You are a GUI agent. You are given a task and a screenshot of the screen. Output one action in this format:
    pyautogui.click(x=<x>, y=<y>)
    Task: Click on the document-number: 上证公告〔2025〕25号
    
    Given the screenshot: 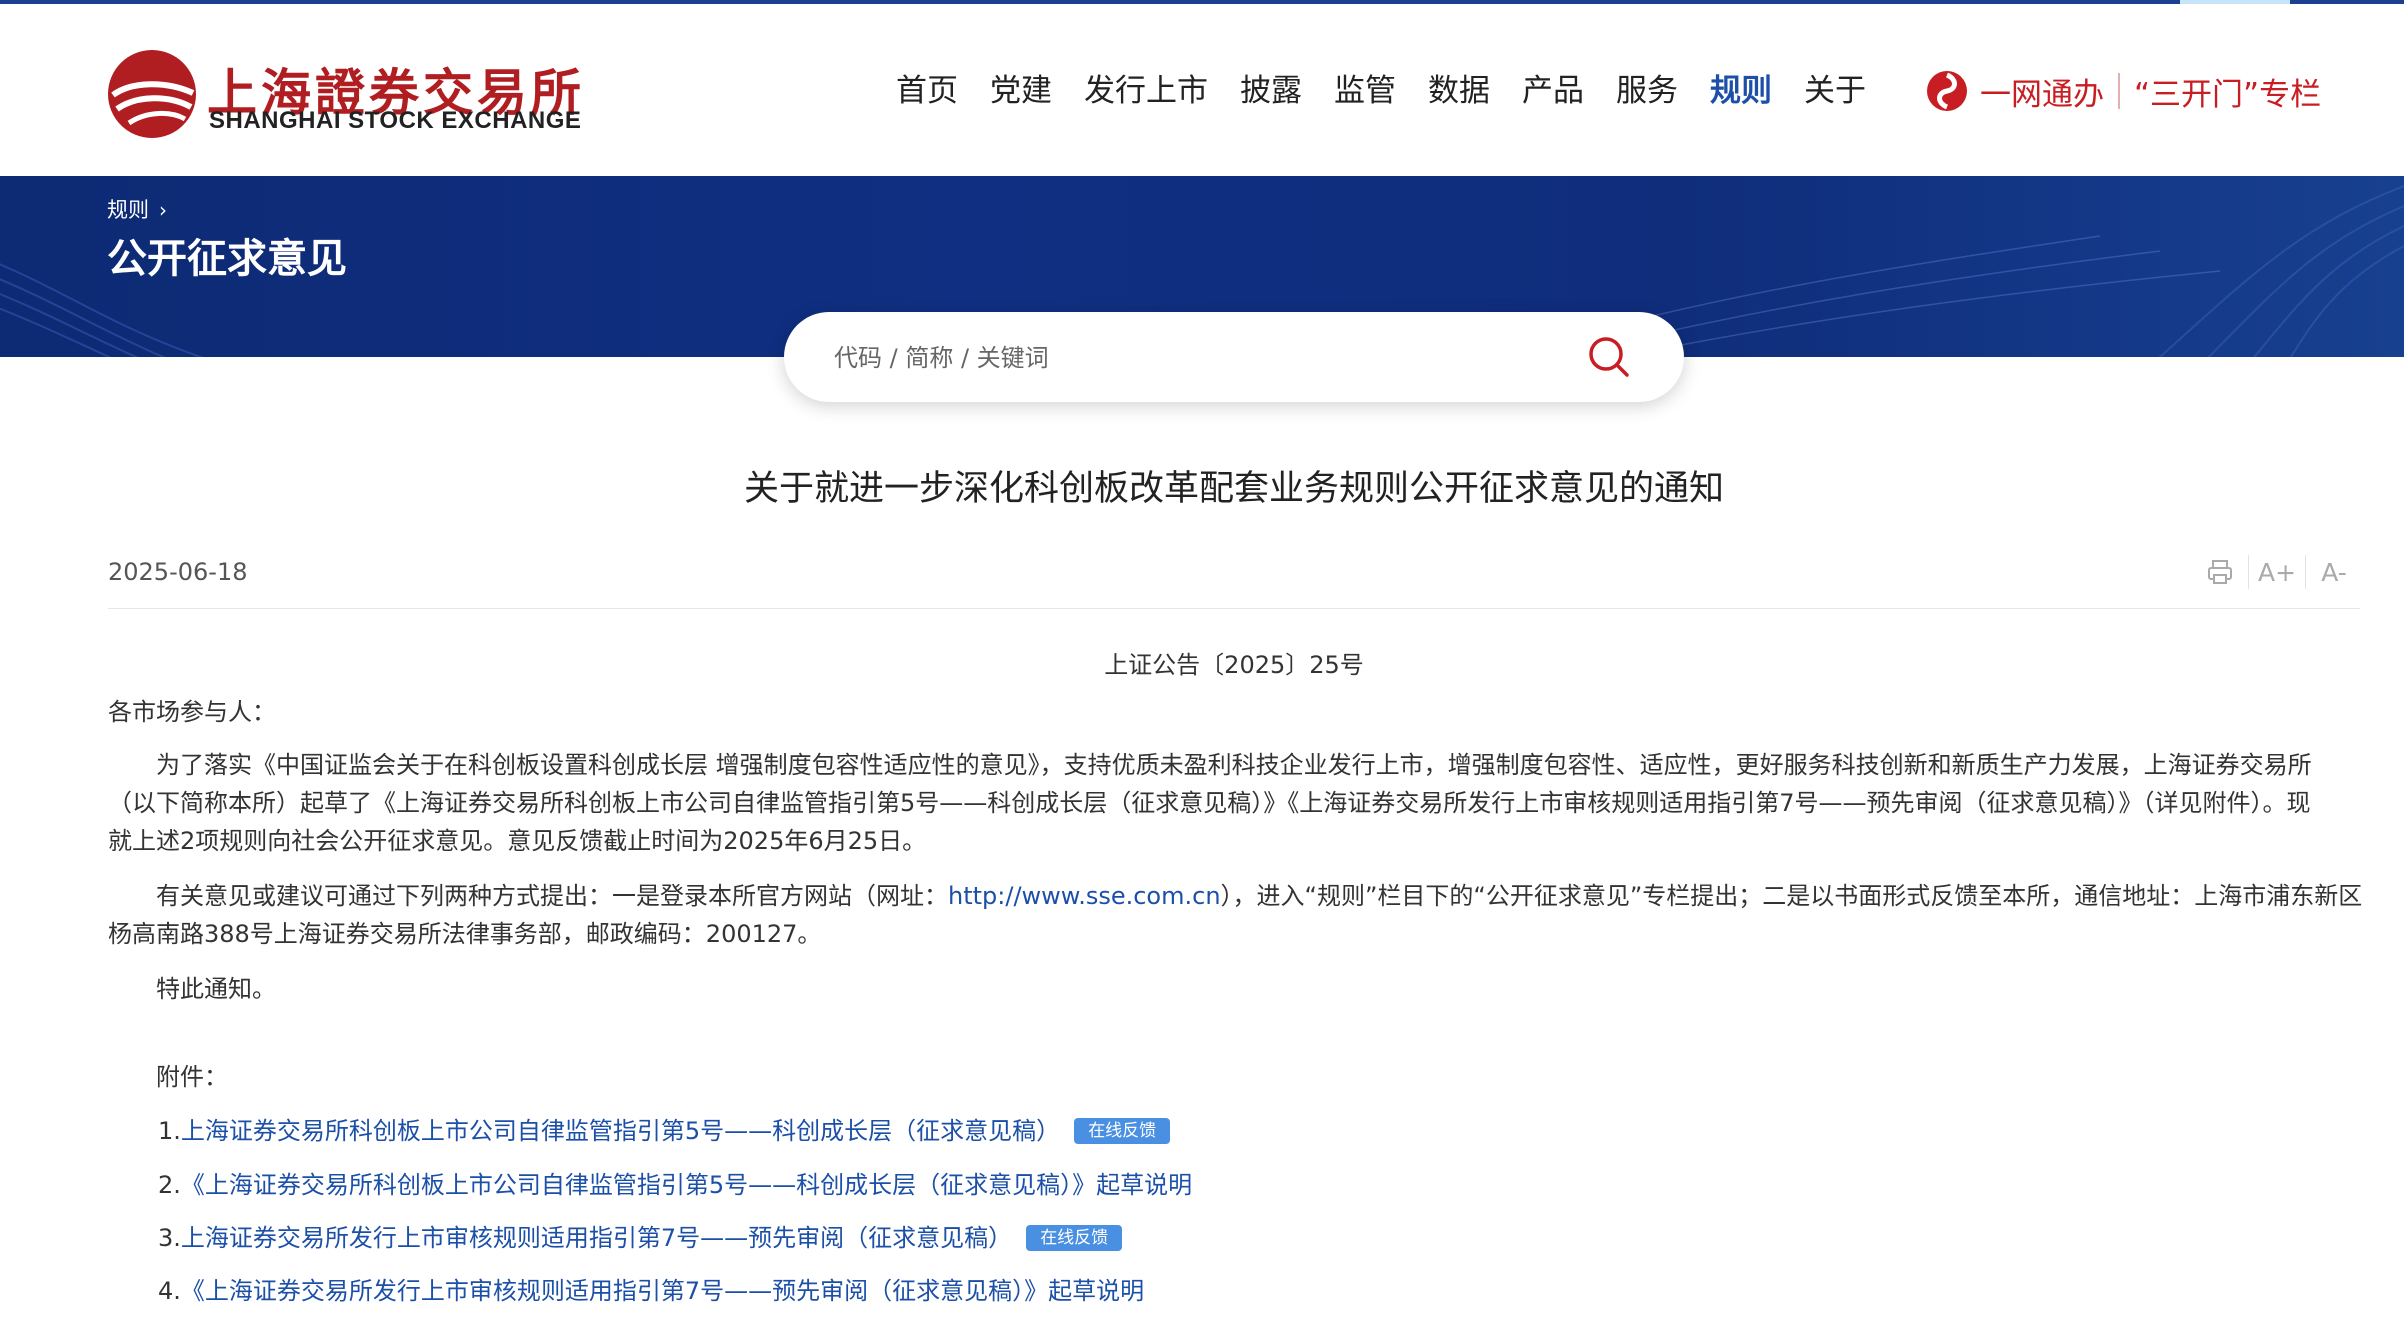 What is the action you would take?
    pyautogui.click(x=1234, y=665)
    